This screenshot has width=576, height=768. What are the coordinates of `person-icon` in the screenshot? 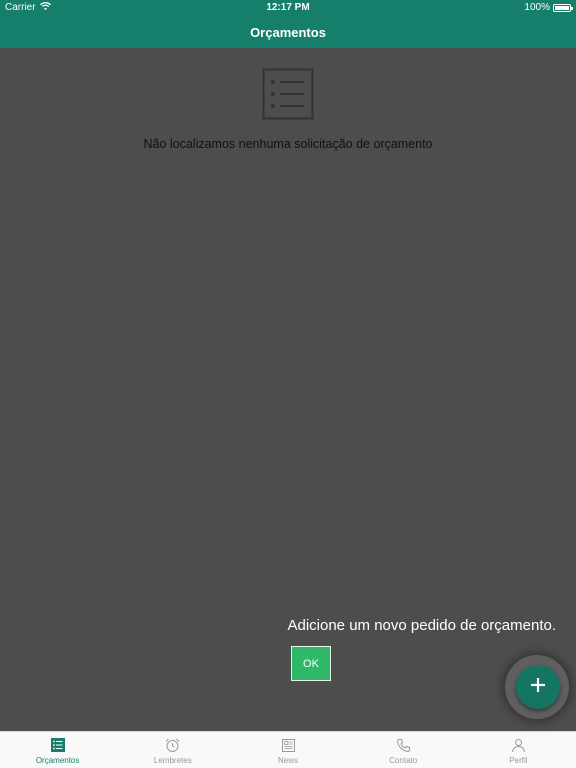 It's located at (518, 745).